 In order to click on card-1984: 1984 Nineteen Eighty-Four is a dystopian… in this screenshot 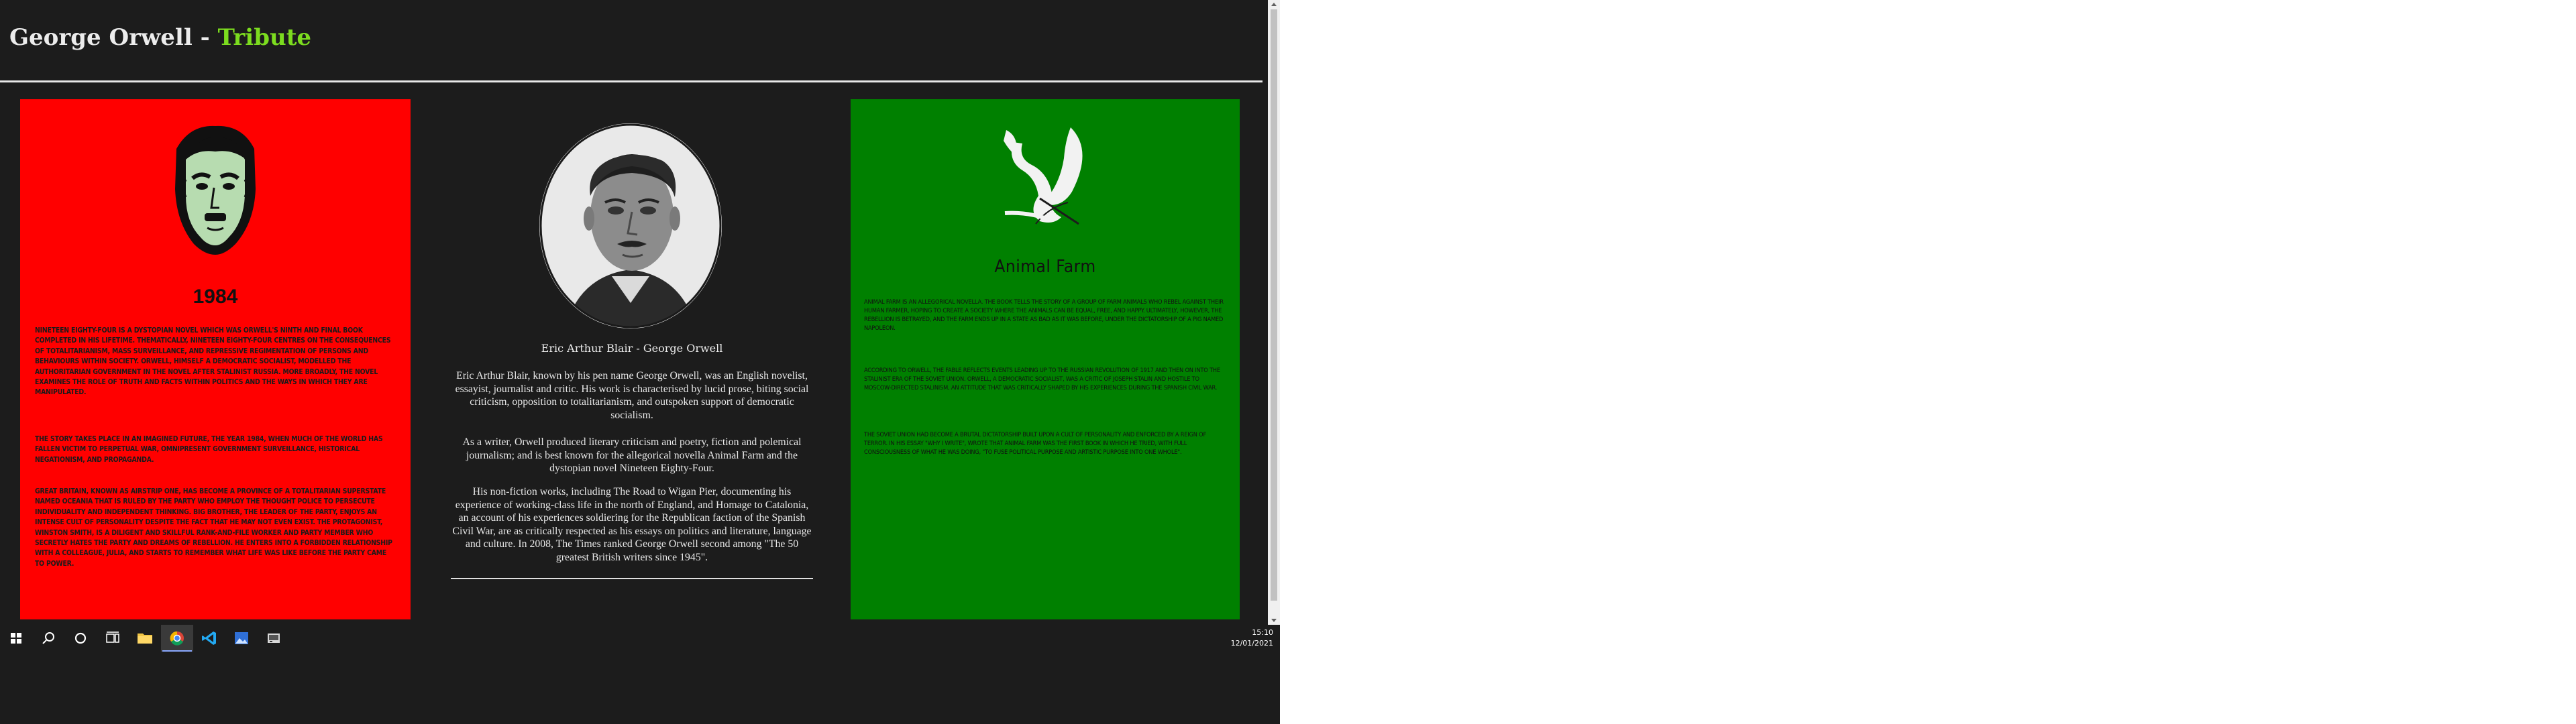, I will do `click(215, 359)`.